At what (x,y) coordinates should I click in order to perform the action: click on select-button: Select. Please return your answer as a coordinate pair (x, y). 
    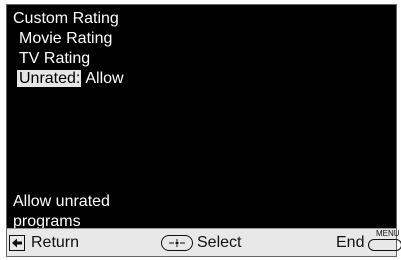
    Looking at the image, I should click on (201, 243).